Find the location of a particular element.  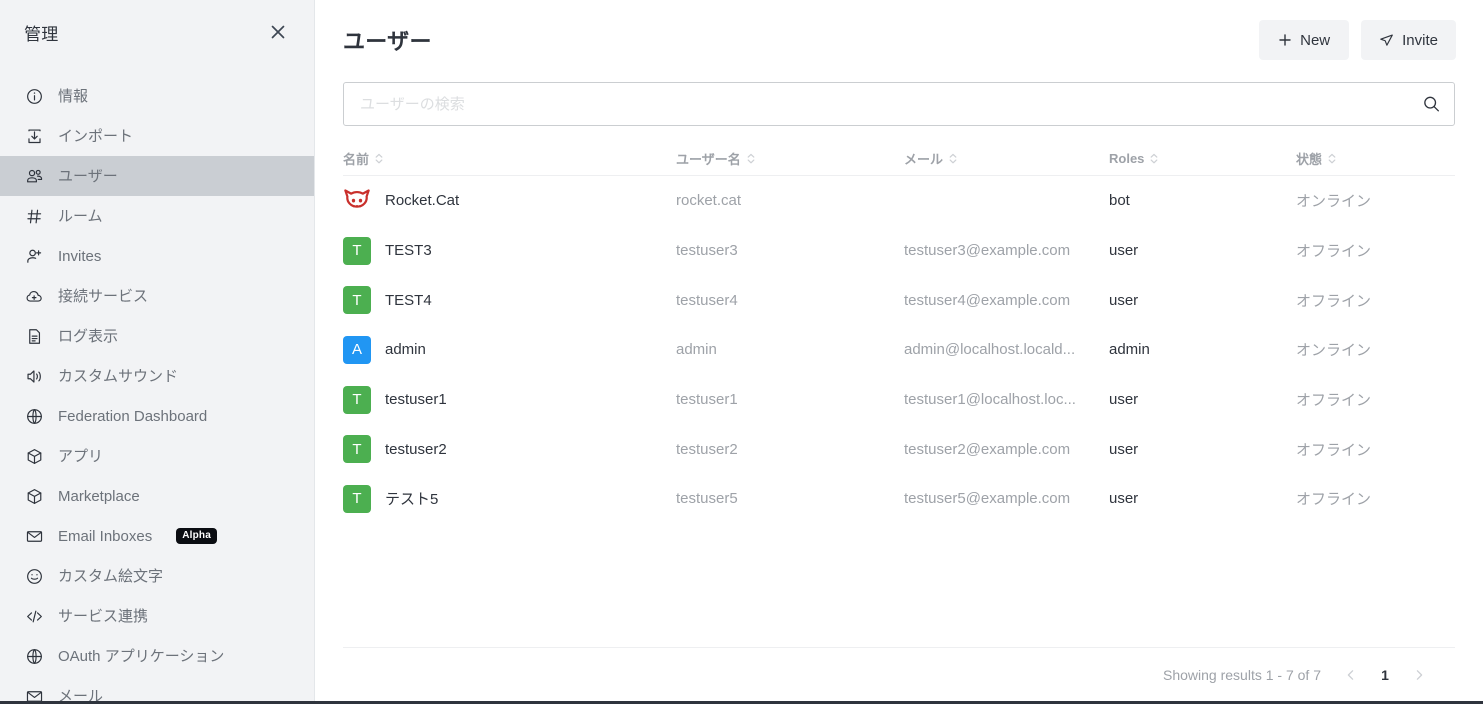

column-header-name: 名前 is located at coordinates (509, 158).